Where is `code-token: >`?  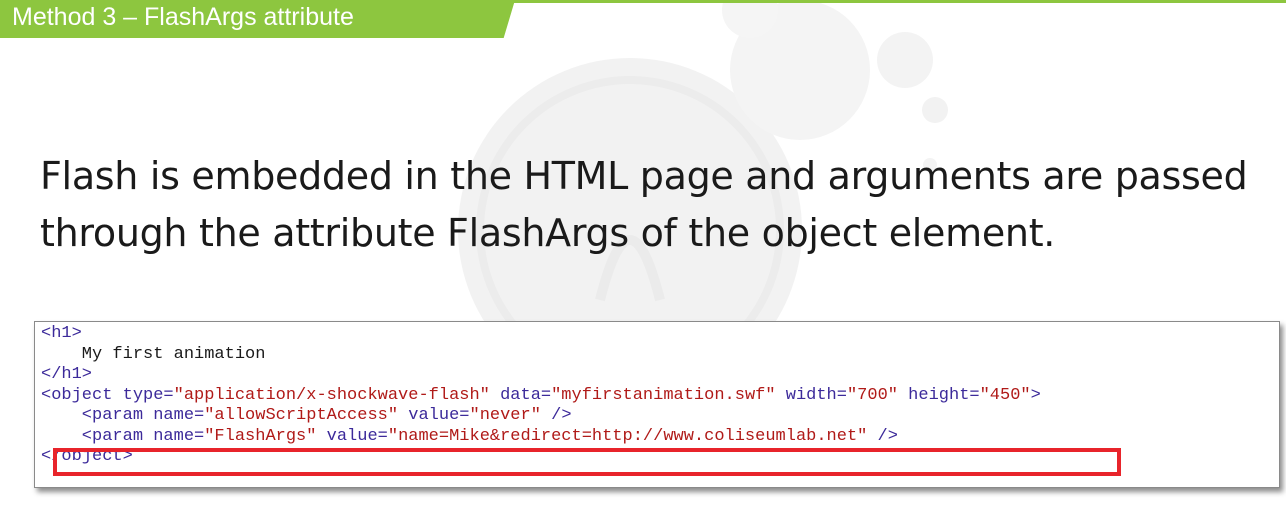
code-token: > is located at coordinates (1035, 395).